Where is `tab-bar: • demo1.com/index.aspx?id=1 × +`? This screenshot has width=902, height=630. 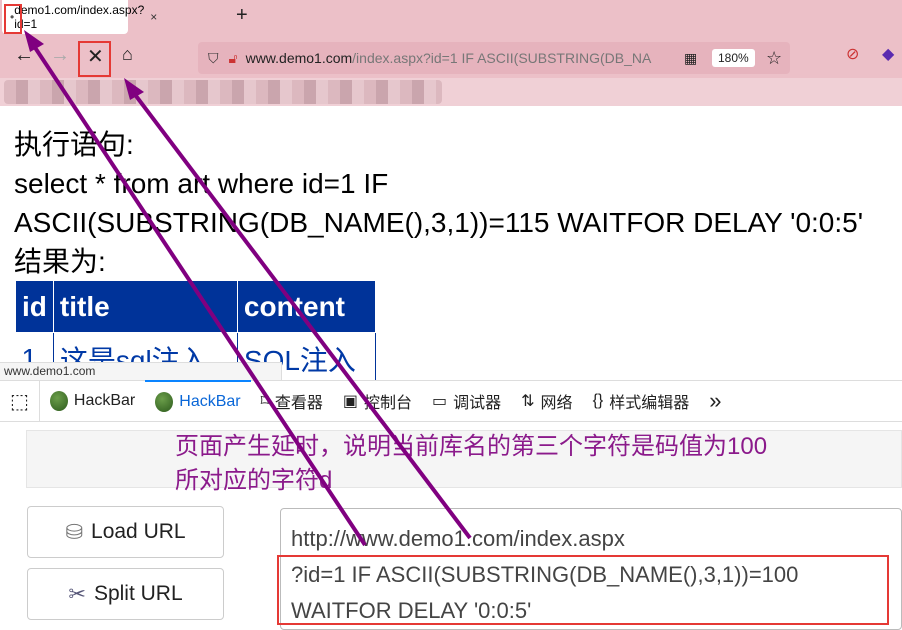 tab-bar: • demo1.com/index.aspx?id=1 × + is located at coordinates (451, 17).